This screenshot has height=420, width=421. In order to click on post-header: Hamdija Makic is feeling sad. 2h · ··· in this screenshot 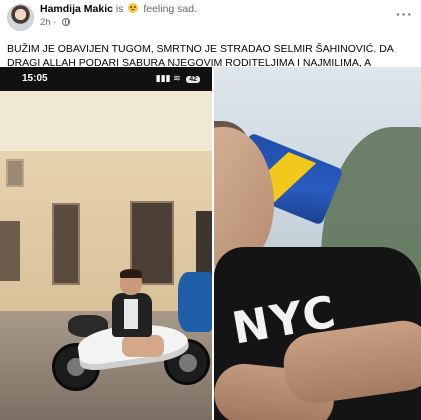, I will do `click(210, 20)`.